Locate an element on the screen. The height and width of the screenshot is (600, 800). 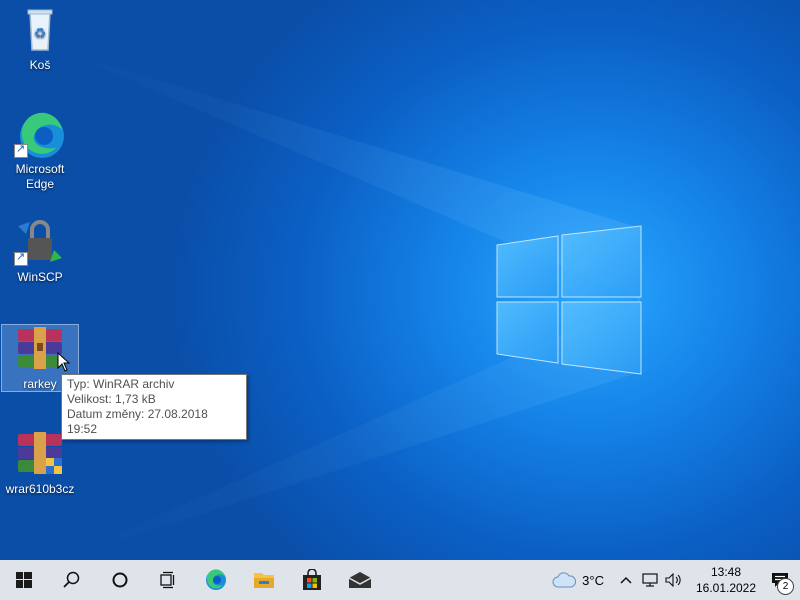
search-icon is located at coordinates (71, 579).